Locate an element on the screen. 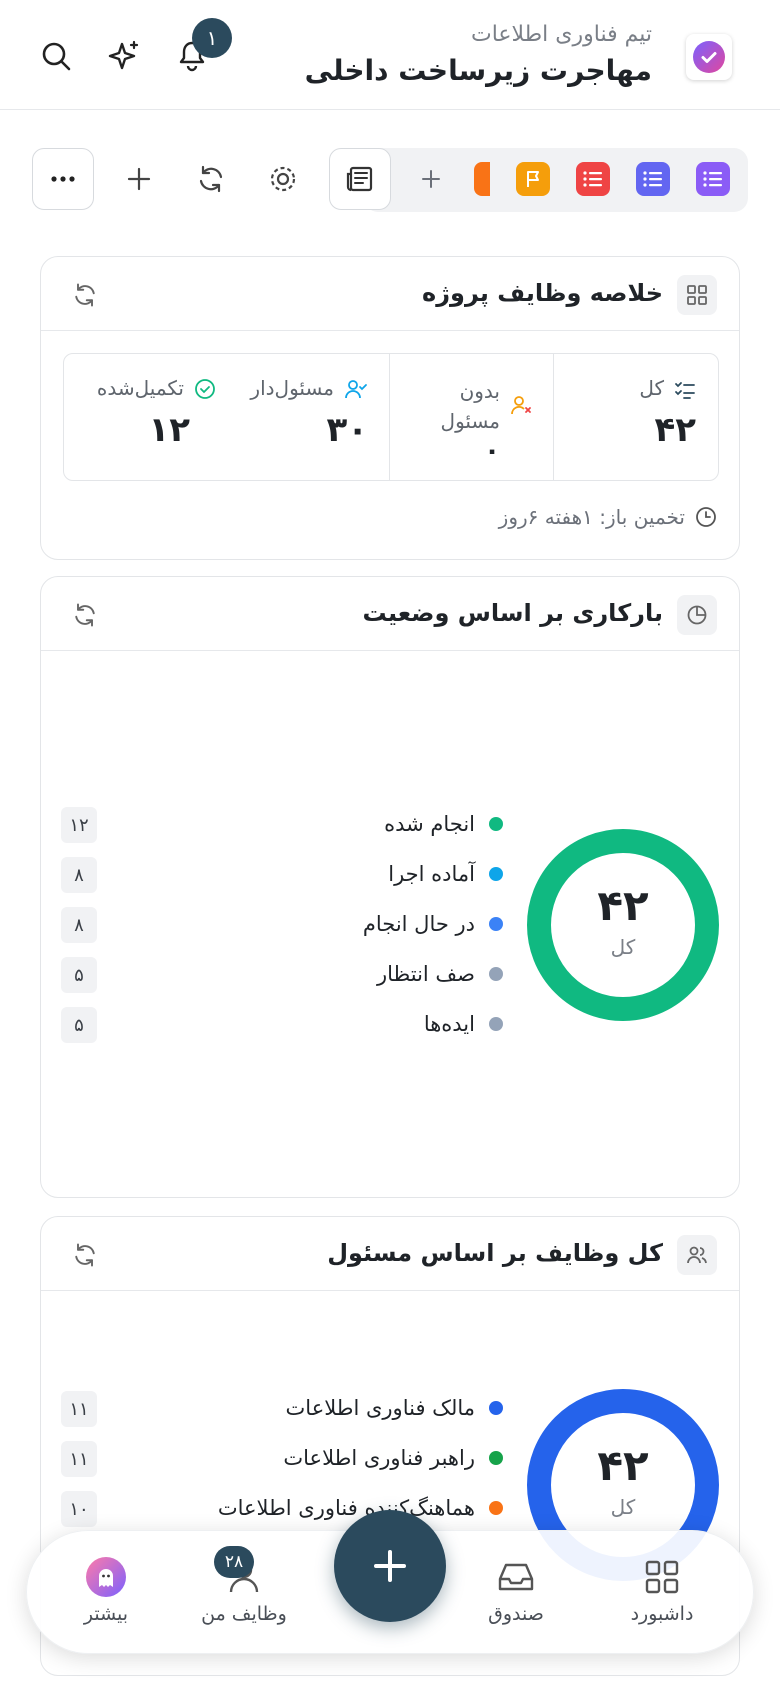 The width and height of the screenshot is (780, 1688). status-donut-center: ۴۲ کل is located at coordinates (623, 920).